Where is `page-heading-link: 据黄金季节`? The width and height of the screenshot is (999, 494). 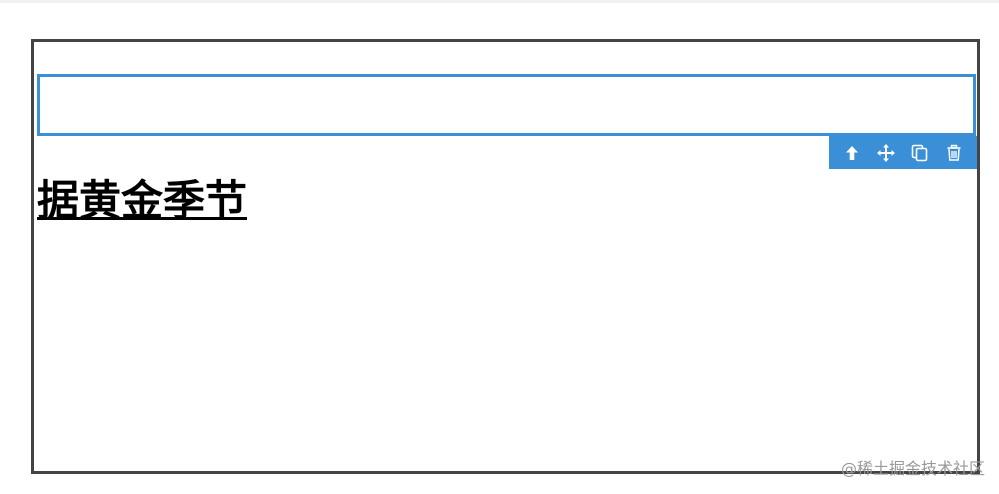
page-heading-link: 据黄金季节 is located at coordinates (142, 201).